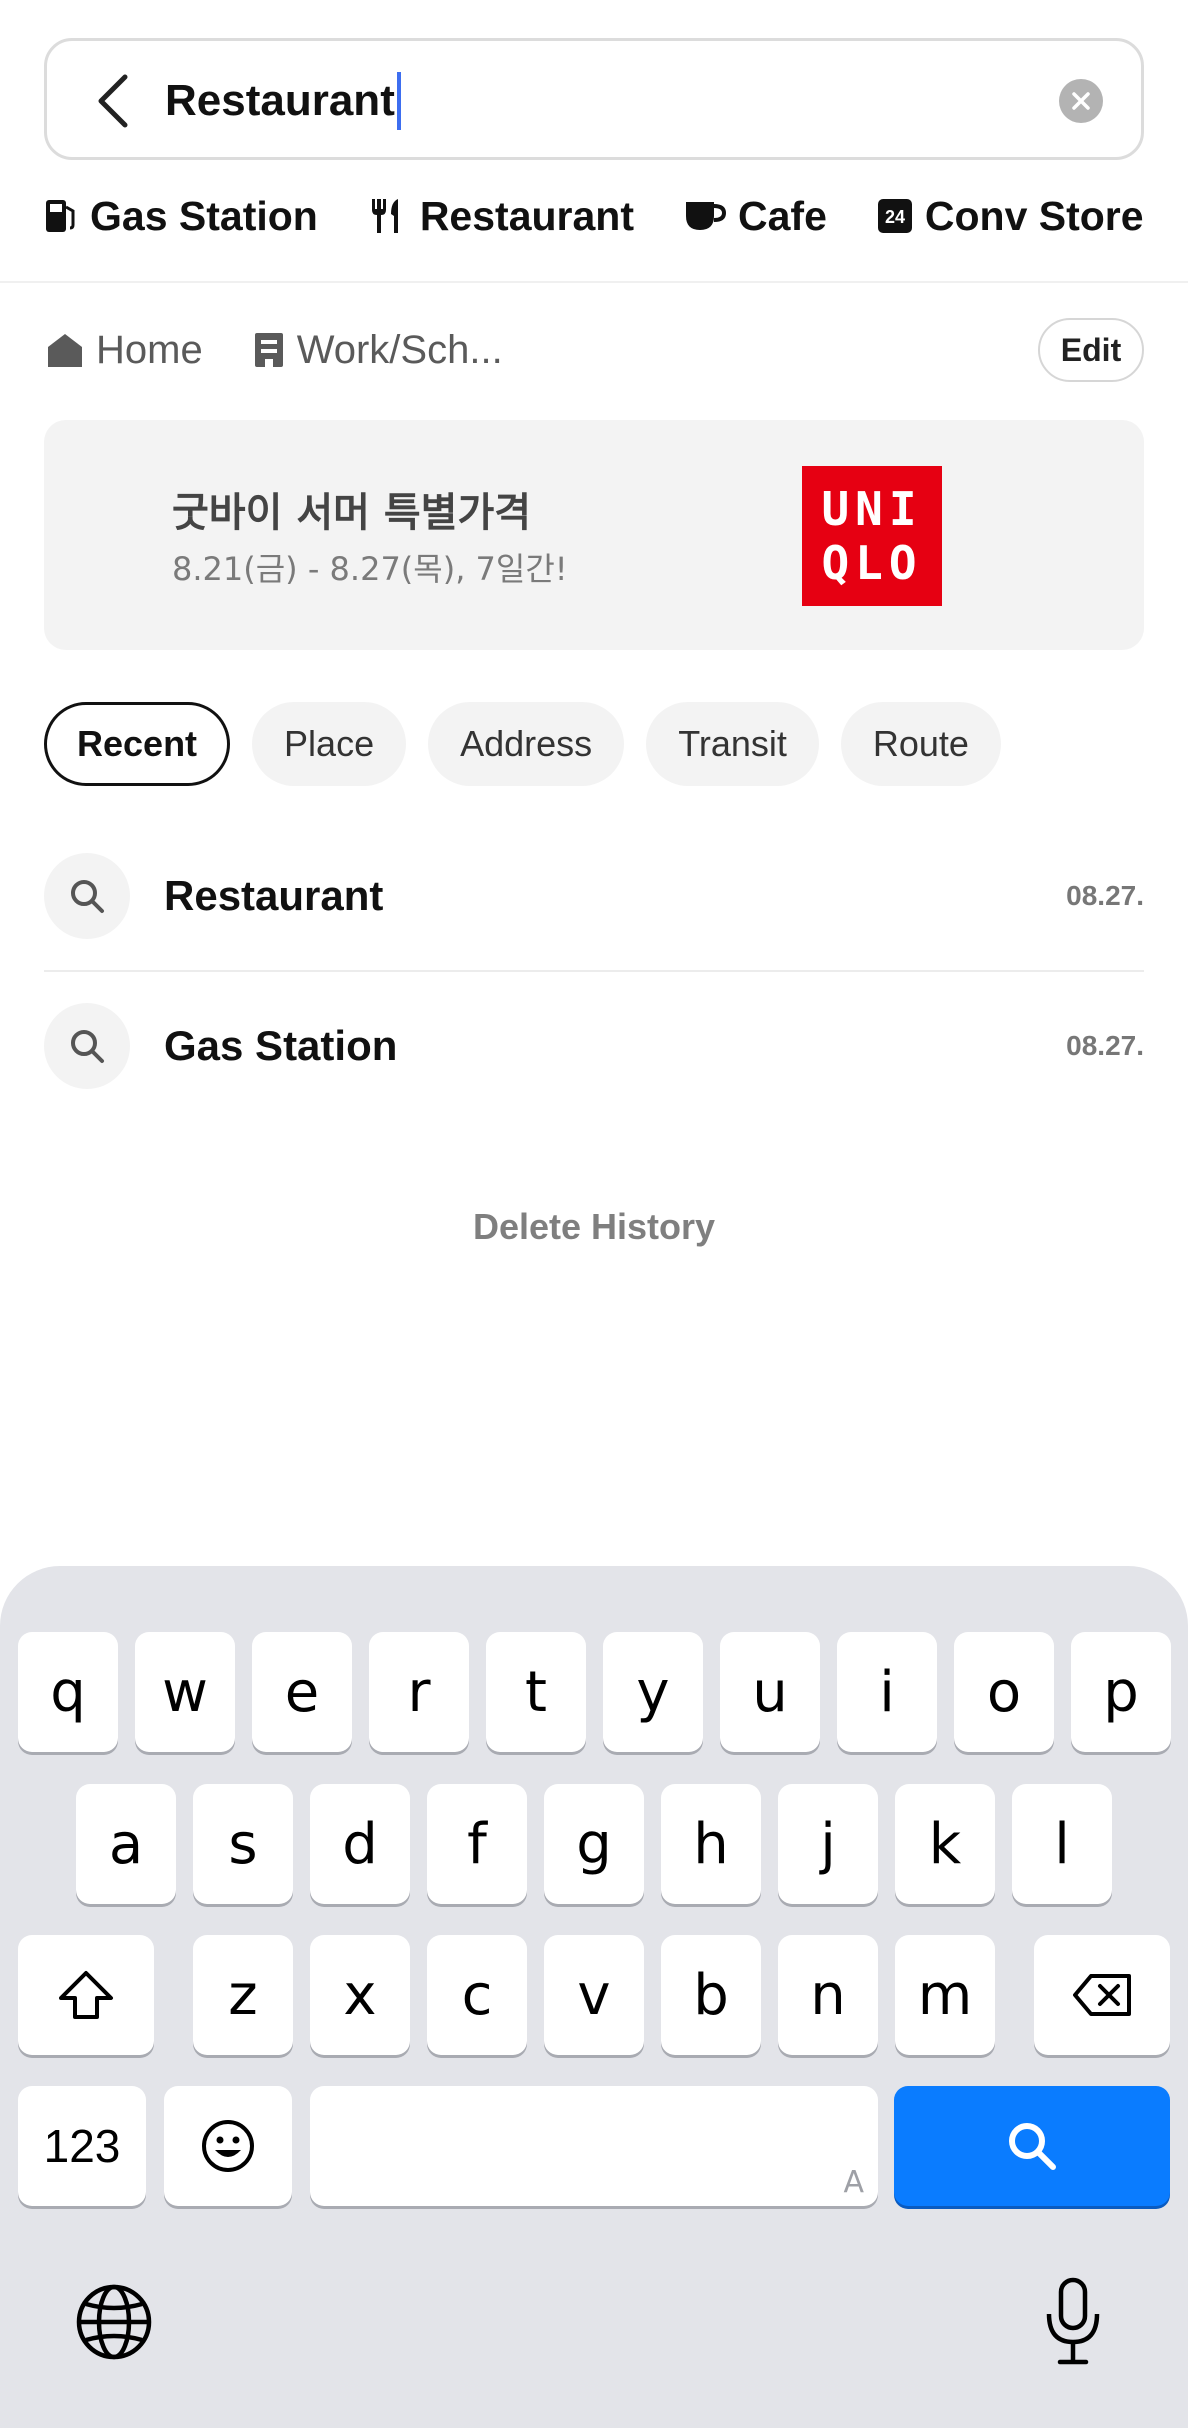 The width and height of the screenshot is (1188, 2428). Describe the element at coordinates (711, 1995) in the screenshot. I see `key-b: b` at that location.